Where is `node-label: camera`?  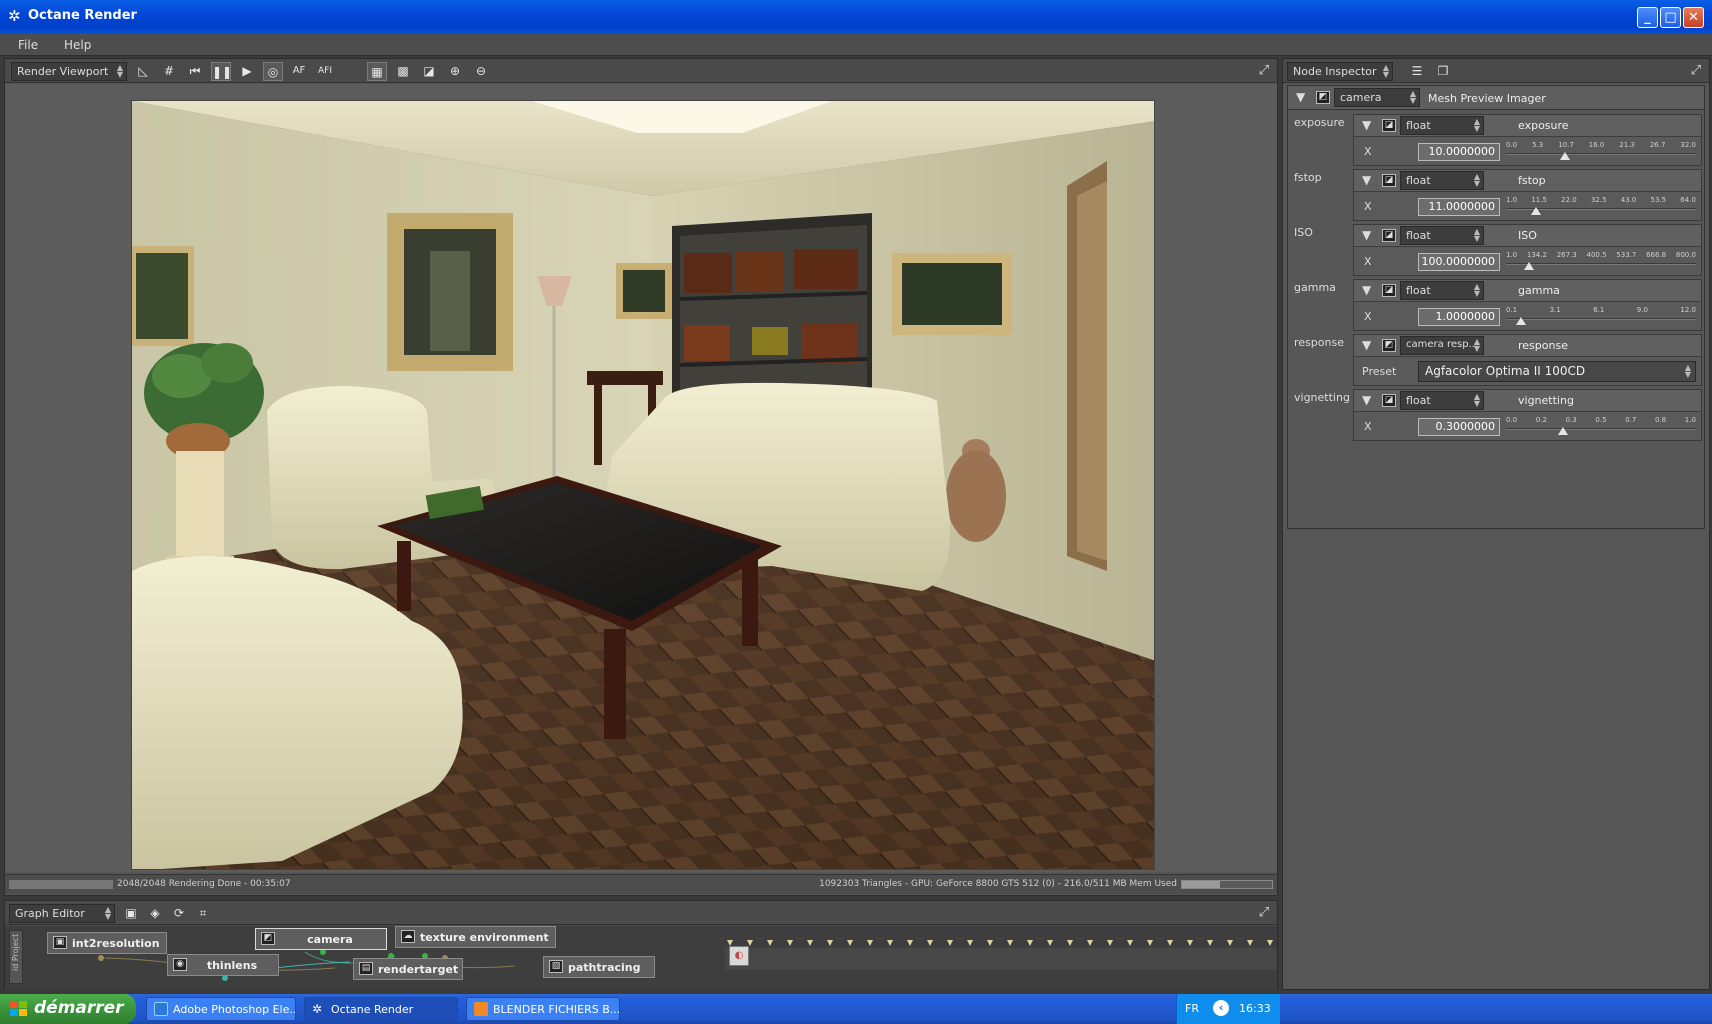 node-label: camera is located at coordinates (330, 939).